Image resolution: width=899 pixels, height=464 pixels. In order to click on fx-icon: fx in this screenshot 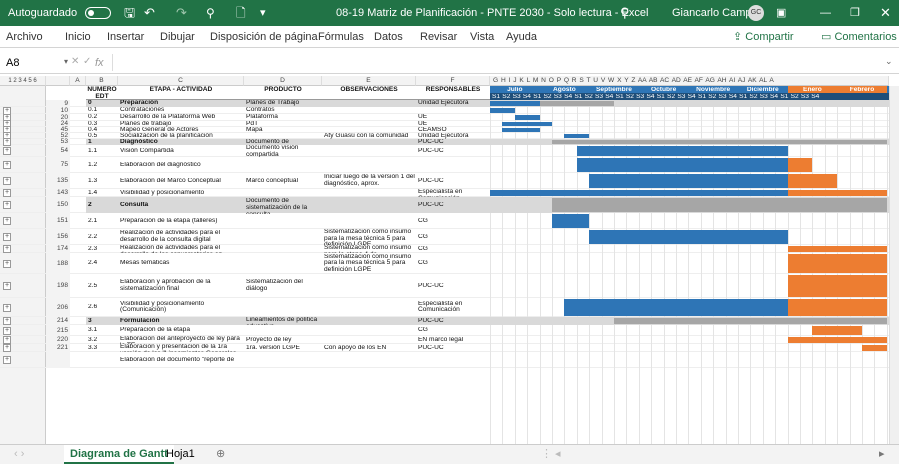, I will do `click(99, 63)`.